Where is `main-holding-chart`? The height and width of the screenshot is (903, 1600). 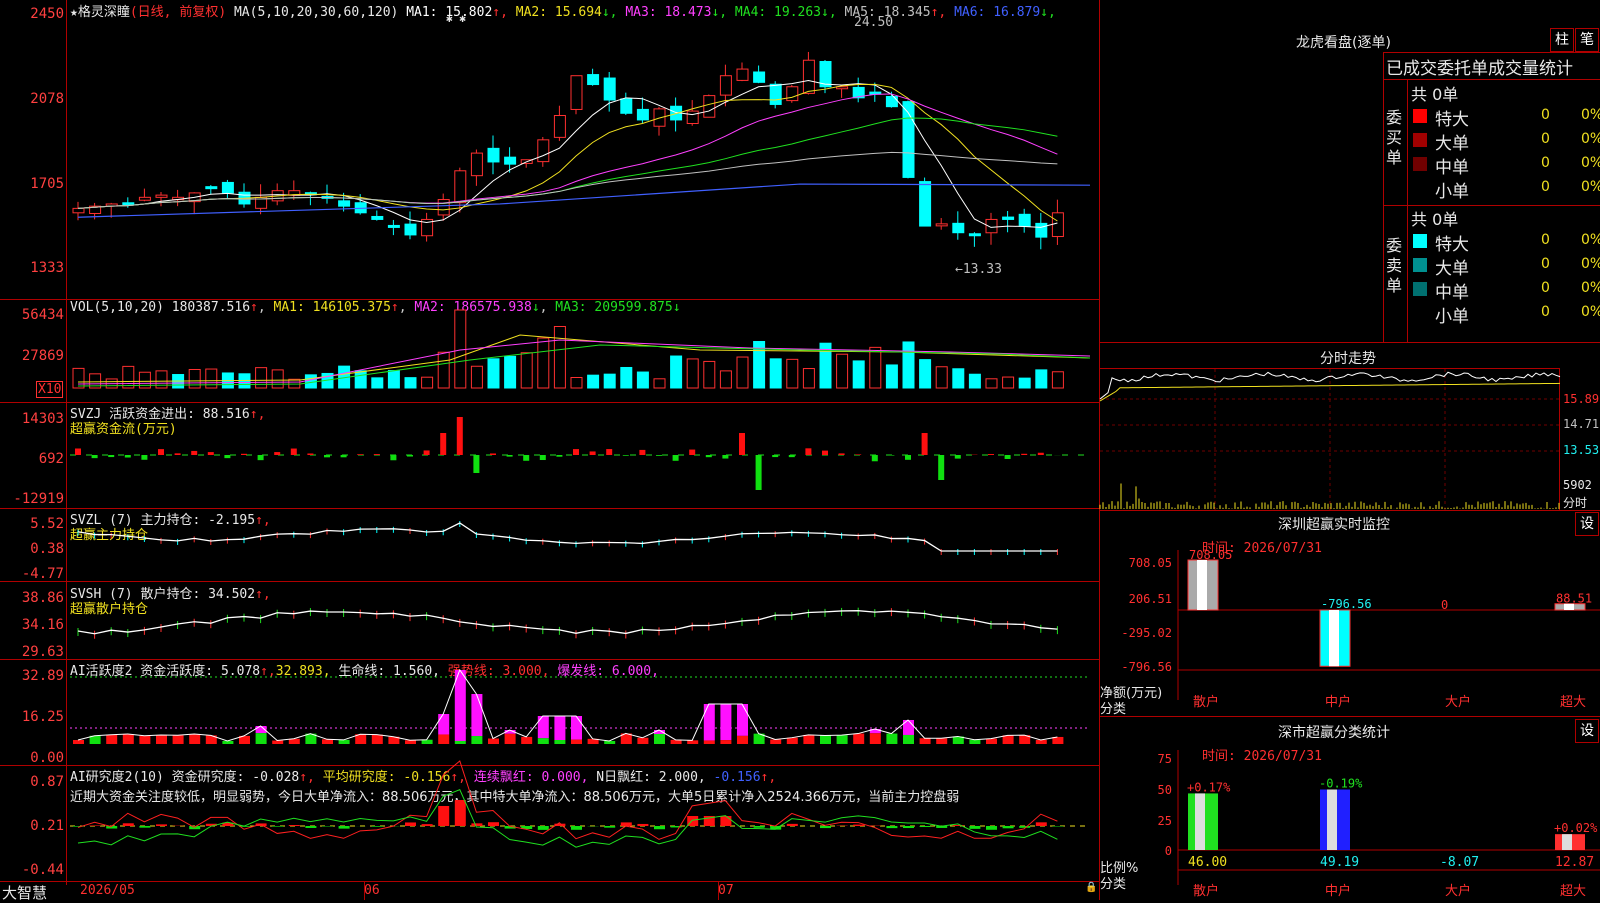
main-holding-chart is located at coordinates (550, 545).